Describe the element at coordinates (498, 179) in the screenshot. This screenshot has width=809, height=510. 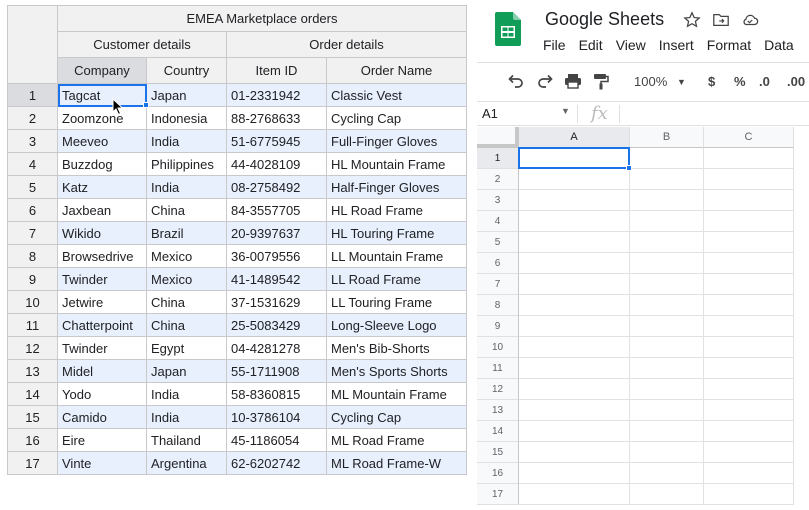
I see `row-header: 2` at that location.